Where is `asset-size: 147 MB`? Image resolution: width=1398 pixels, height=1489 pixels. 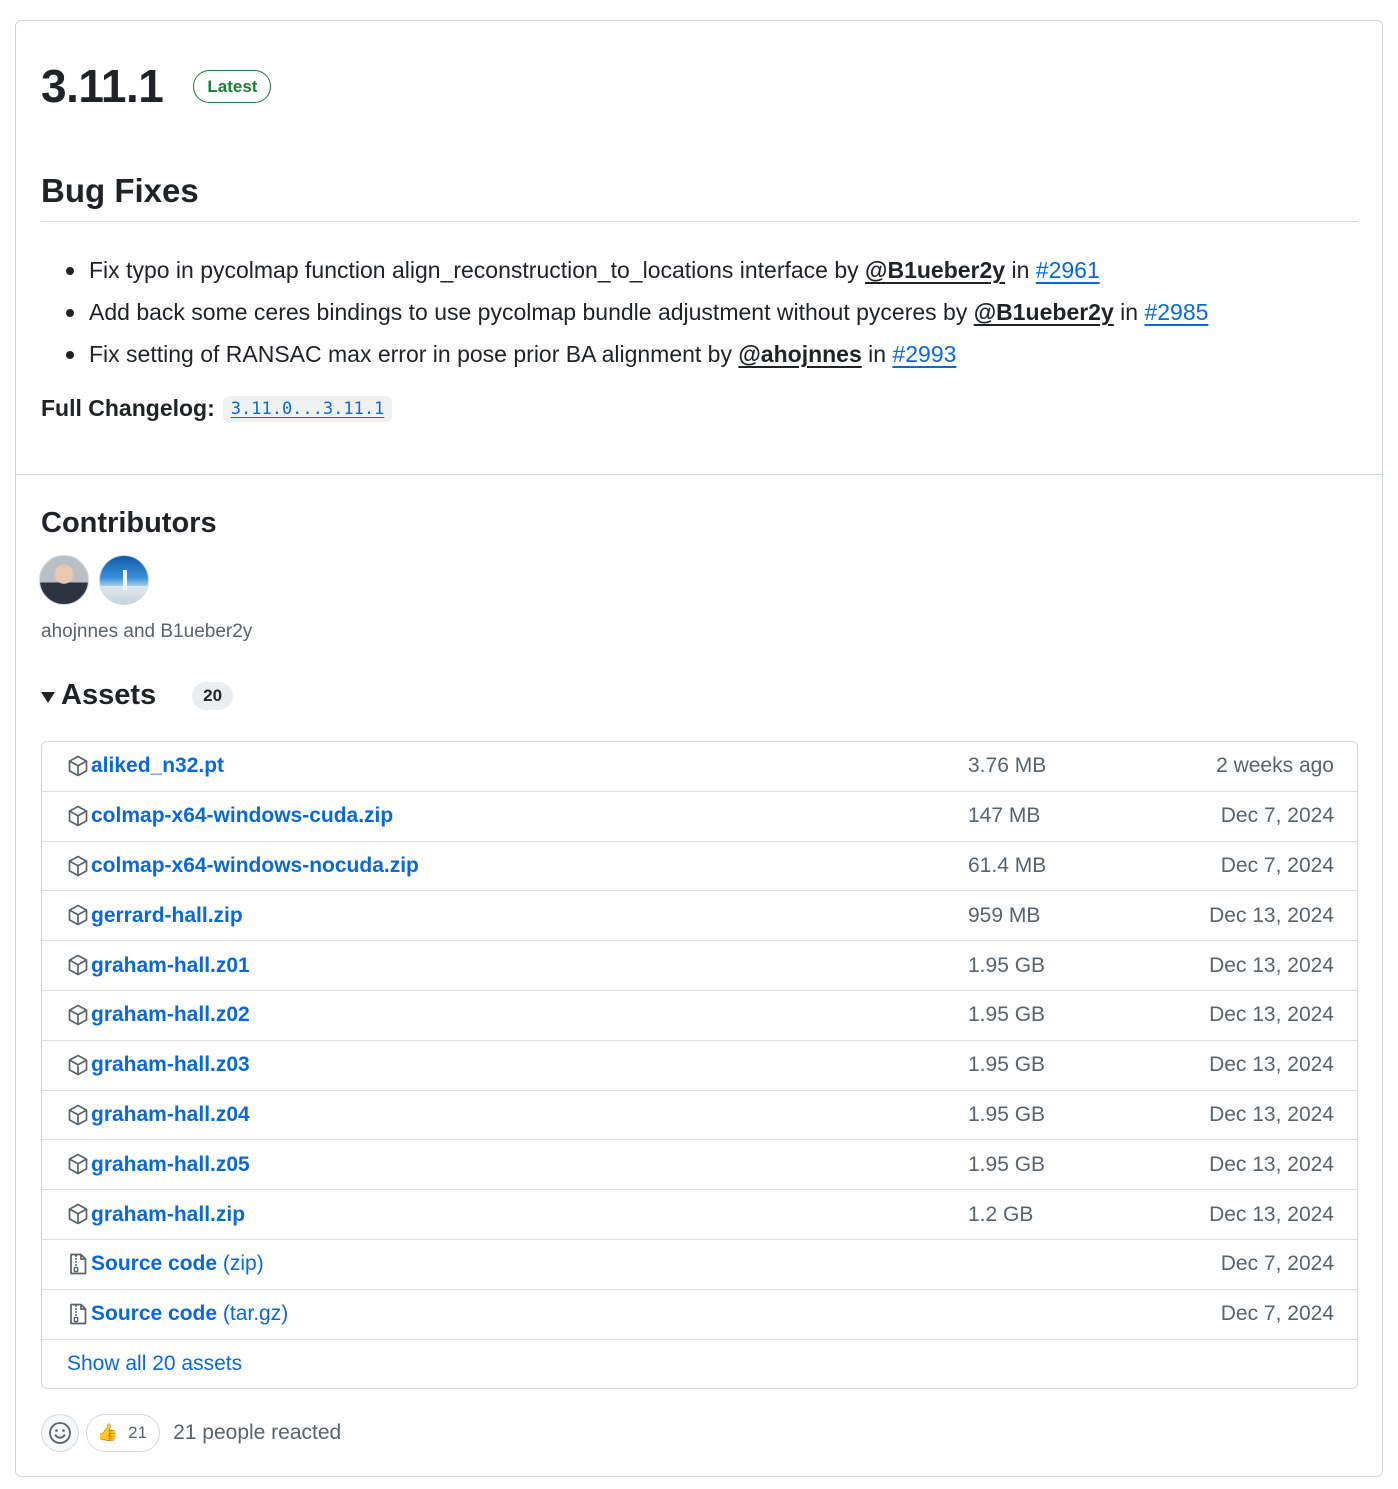
asset-size: 147 MB is located at coordinates (1004, 816).